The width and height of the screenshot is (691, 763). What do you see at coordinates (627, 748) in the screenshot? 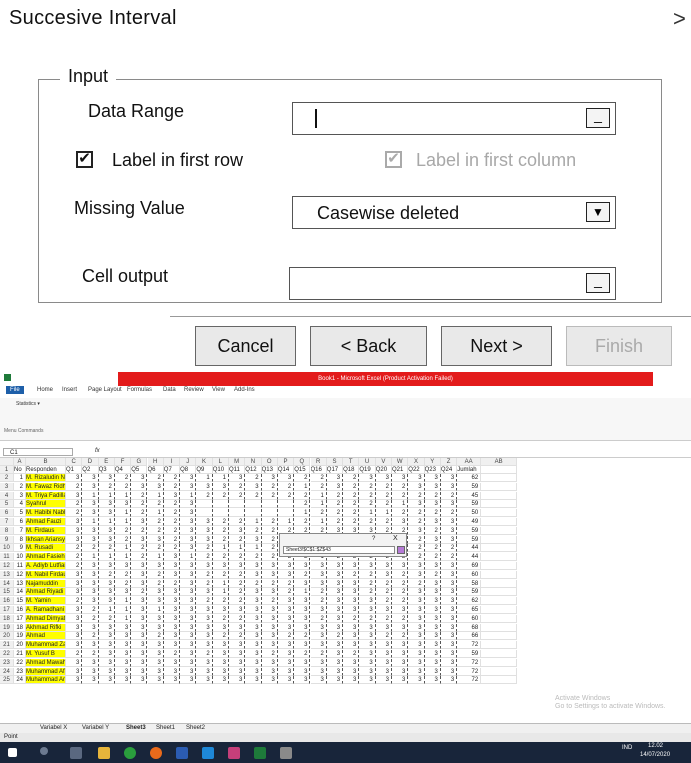
I see `language-indicator: IND` at bounding box center [627, 748].